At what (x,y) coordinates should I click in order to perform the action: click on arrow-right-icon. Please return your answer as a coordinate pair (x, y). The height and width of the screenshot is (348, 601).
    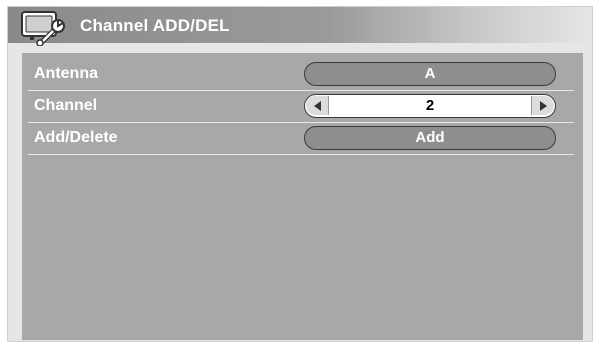
    Looking at the image, I should click on (543, 105).